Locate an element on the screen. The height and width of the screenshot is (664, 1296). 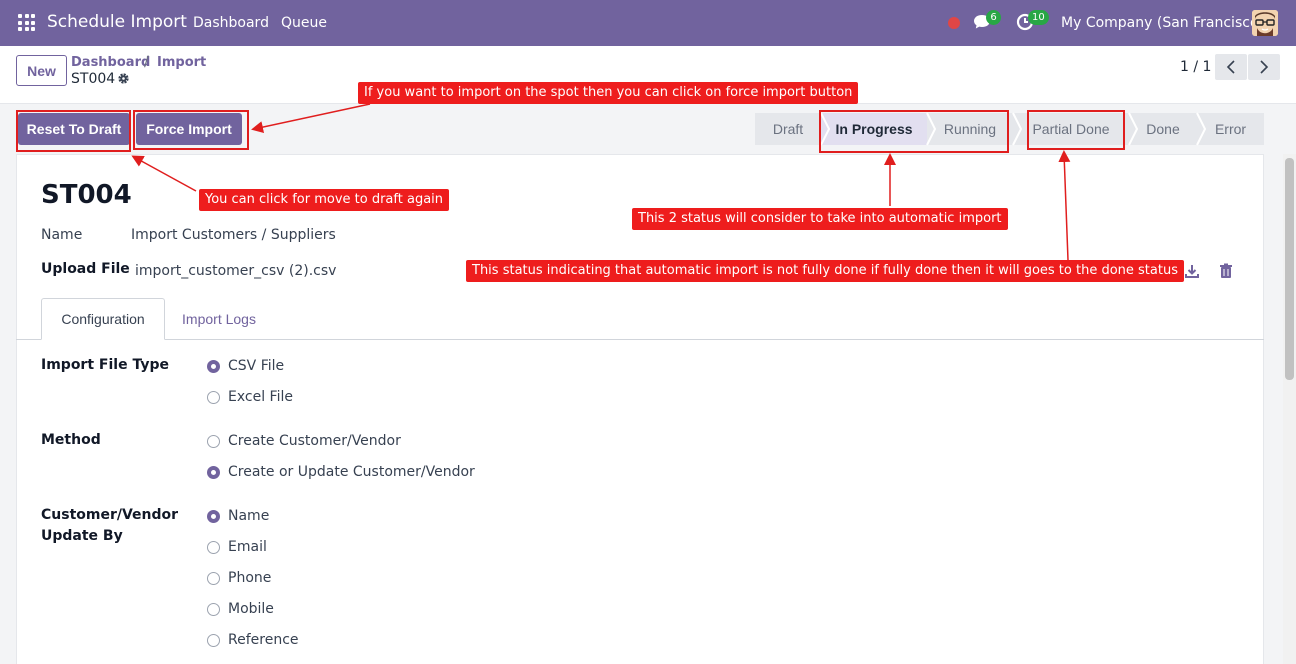
app-title: Schedule Import is located at coordinates (117, 22).